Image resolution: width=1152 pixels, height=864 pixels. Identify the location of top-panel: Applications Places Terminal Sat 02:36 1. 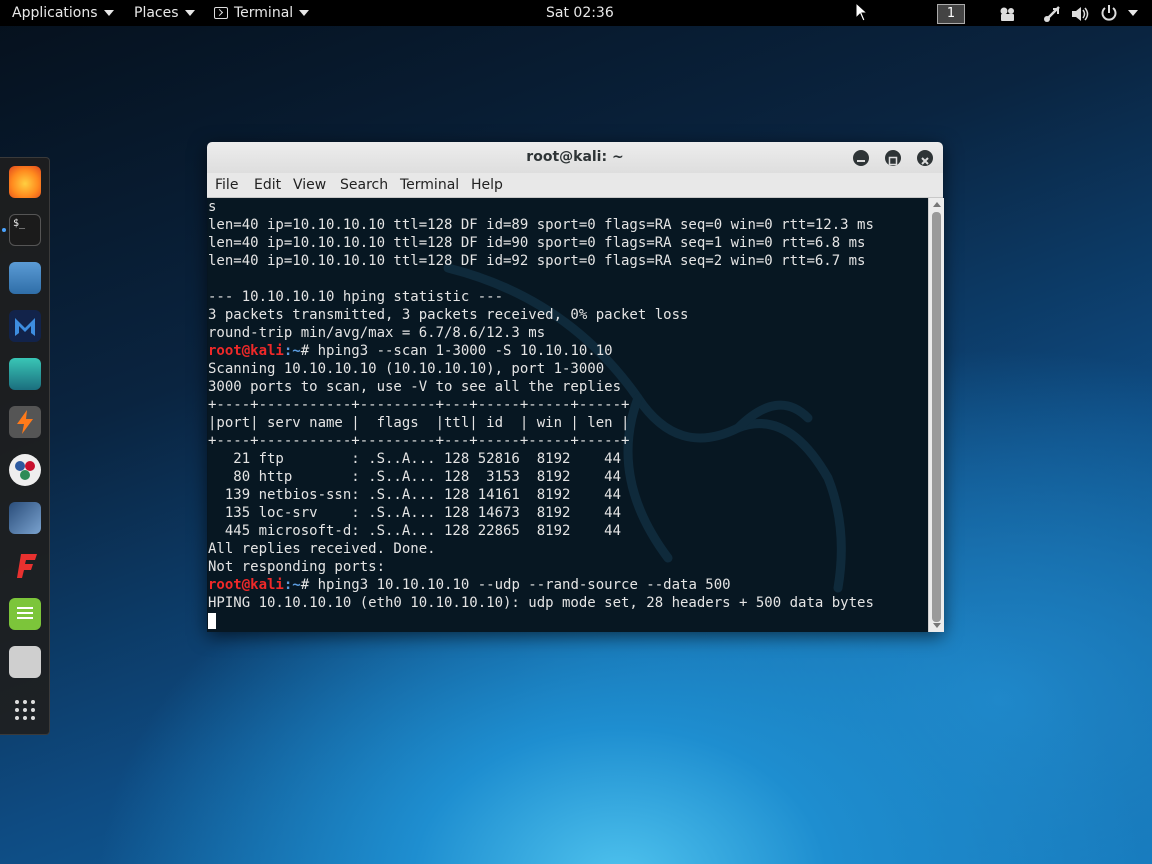
(576, 13).